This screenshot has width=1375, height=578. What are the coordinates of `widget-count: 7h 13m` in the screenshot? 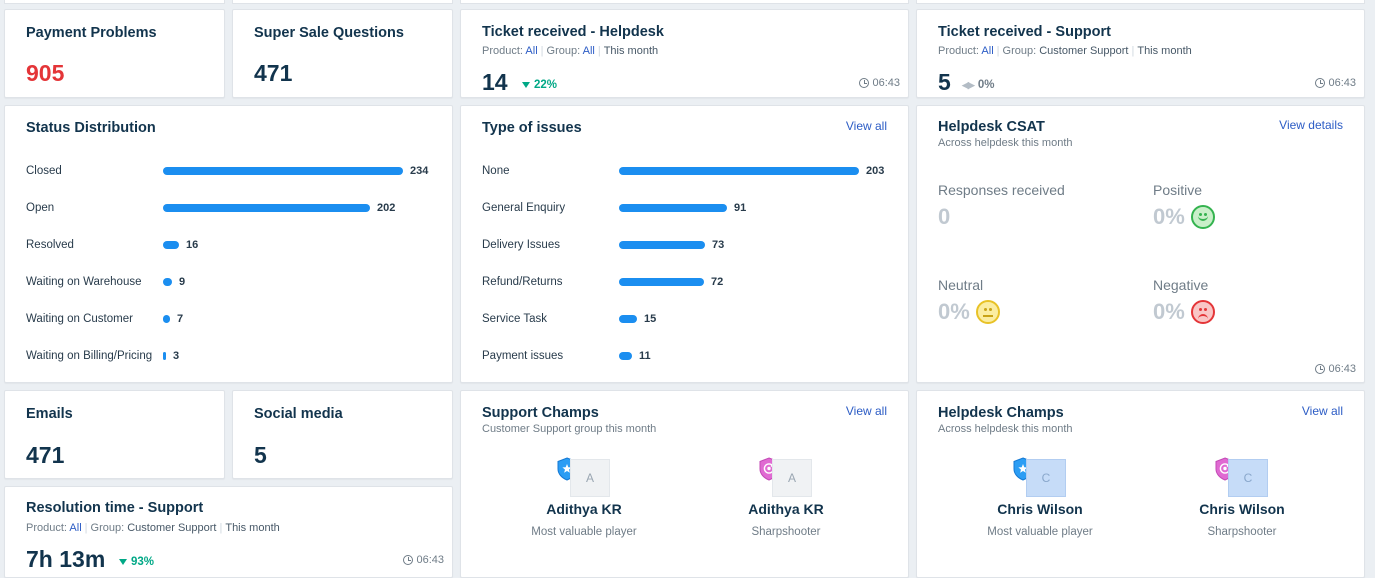 It's located at (66, 559).